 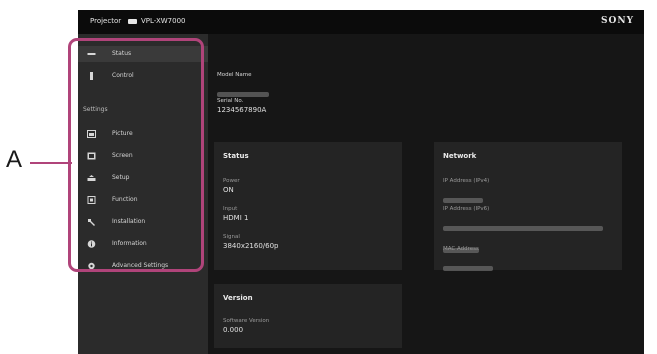 I want to click on gear-icon, so click(x=91, y=266).